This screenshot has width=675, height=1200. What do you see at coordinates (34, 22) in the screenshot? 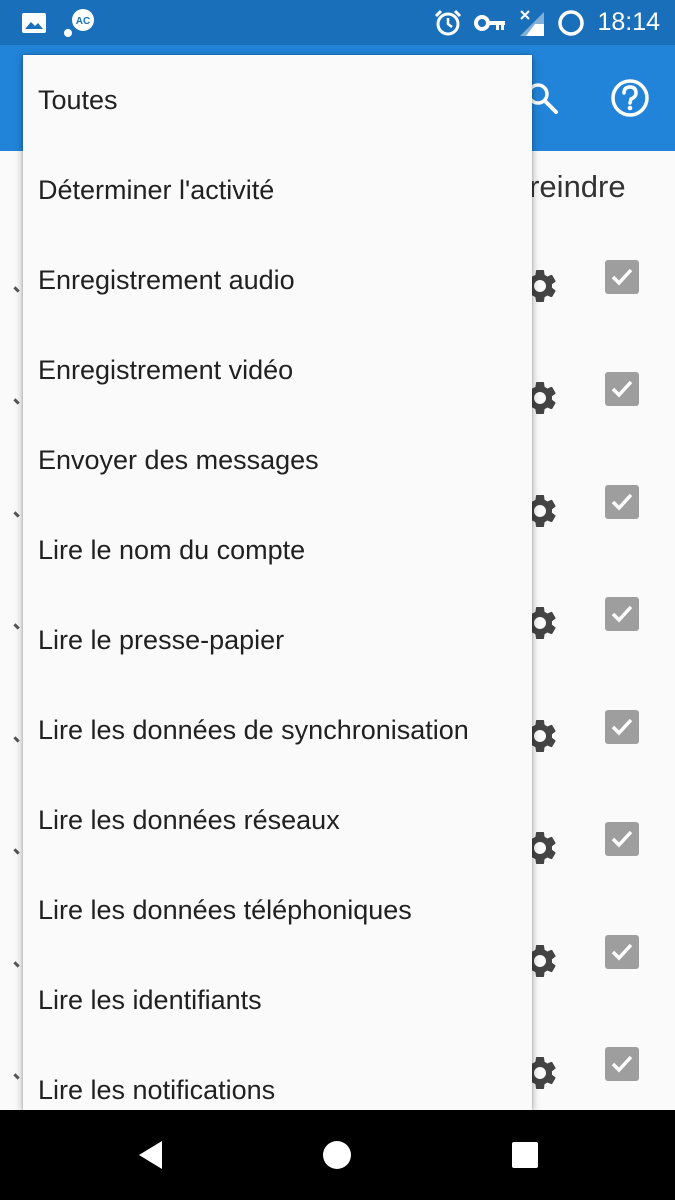
I see `image-icon` at bounding box center [34, 22].